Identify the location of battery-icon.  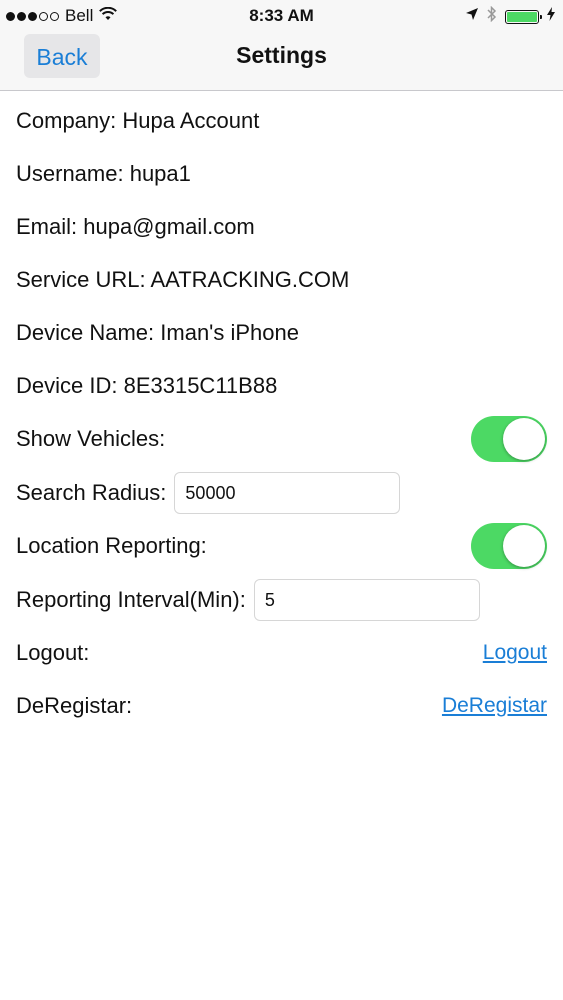
(523, 16).